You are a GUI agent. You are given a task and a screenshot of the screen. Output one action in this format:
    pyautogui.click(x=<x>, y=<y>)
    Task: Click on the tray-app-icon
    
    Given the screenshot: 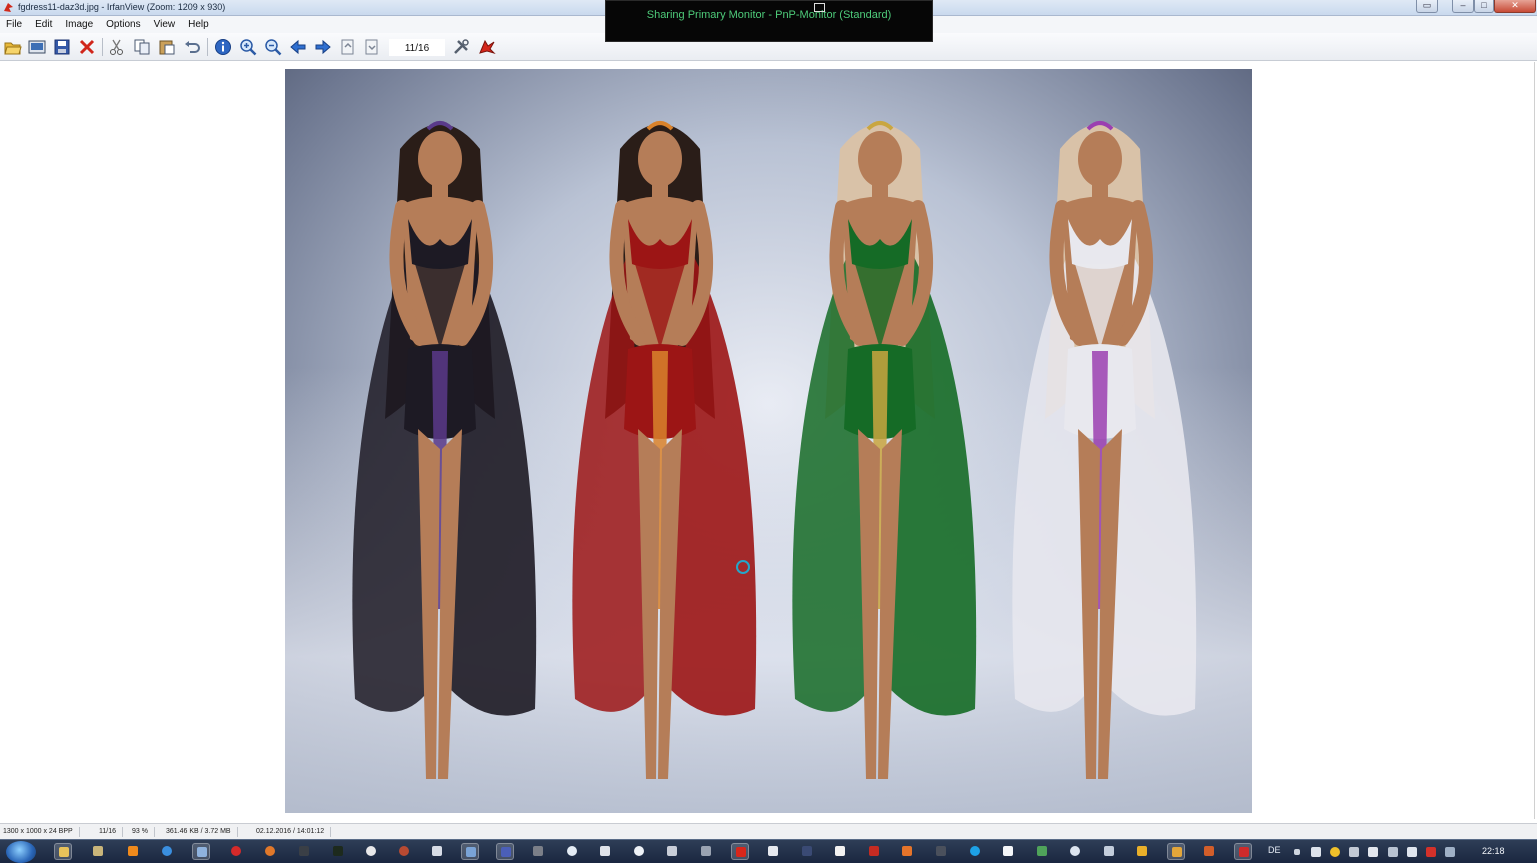 What is the action you would take?
    pyautogui.click(x=1316, y=852)
    